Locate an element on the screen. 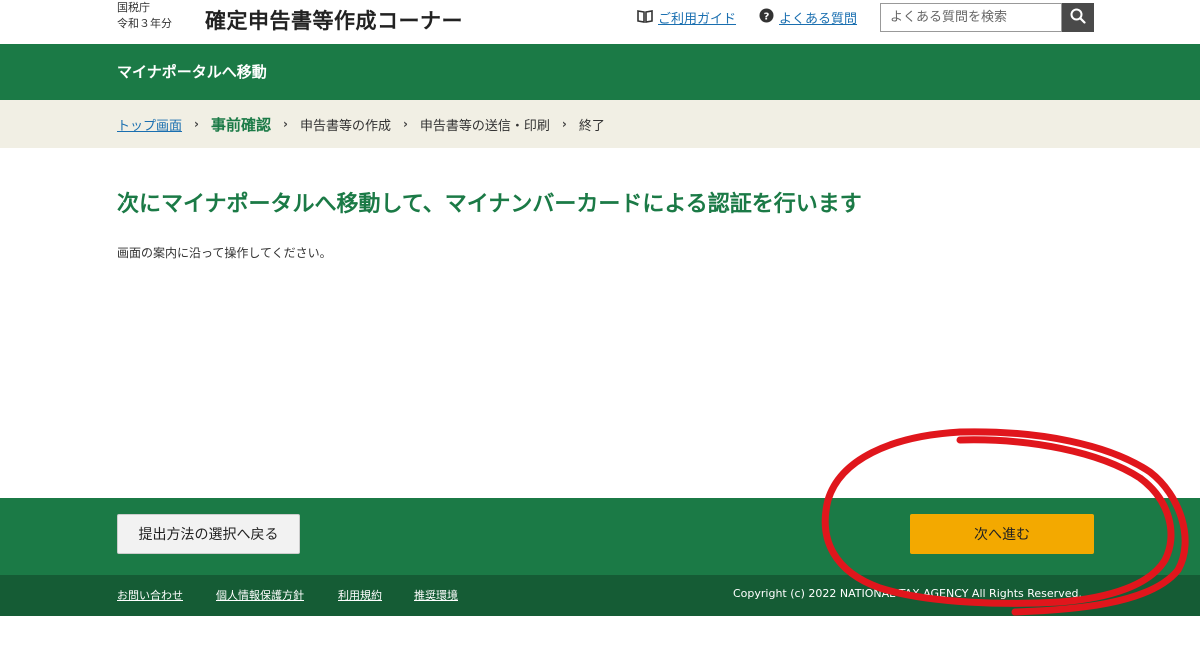 The image size is (1200, 646). guide-link: ご利用ガイド is located at coordinates (686, 17).